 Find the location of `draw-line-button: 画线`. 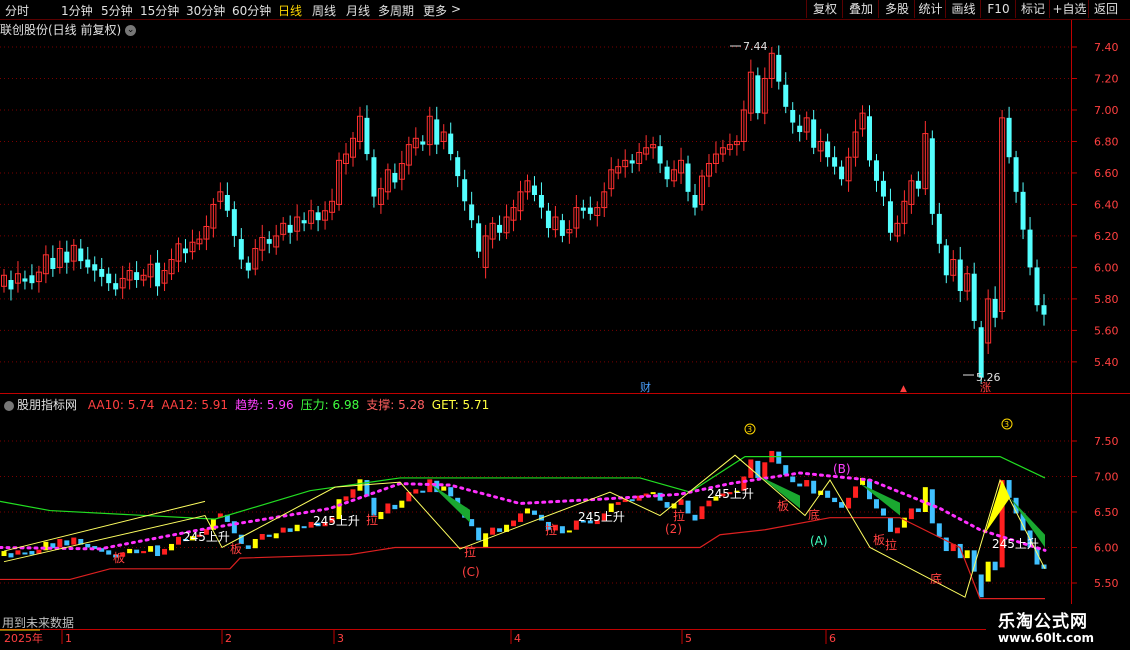

draw-line-button: 画线 is located at coordinates (963, 9).